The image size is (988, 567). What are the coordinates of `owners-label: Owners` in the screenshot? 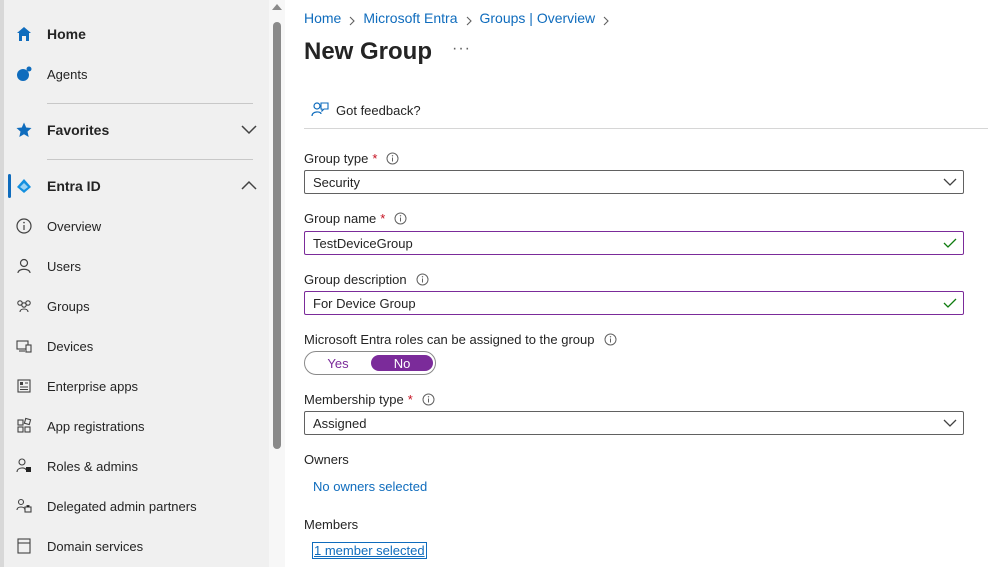 It's located at (326, 459).